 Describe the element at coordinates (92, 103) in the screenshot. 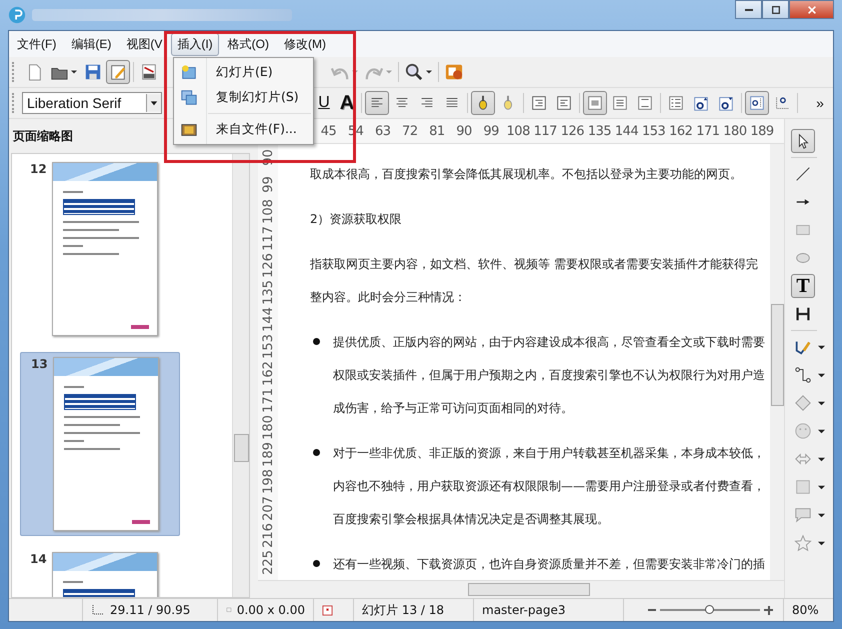

I see `font-name-field: Liberation Serif` at that location.